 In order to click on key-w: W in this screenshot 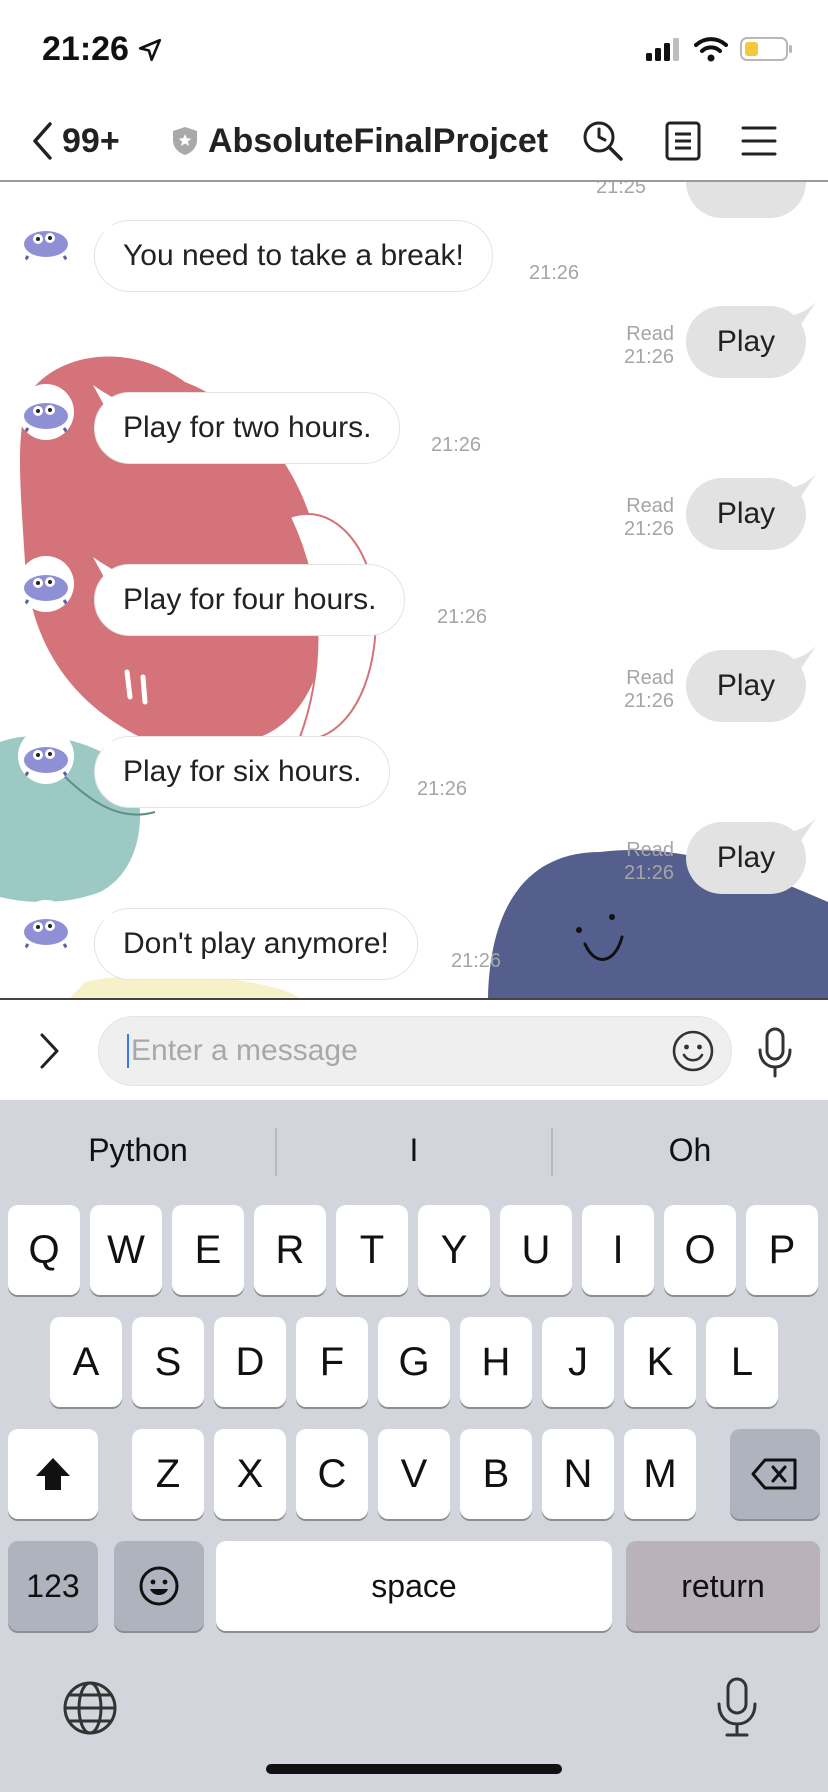, I will do `click(126, 1250)`.